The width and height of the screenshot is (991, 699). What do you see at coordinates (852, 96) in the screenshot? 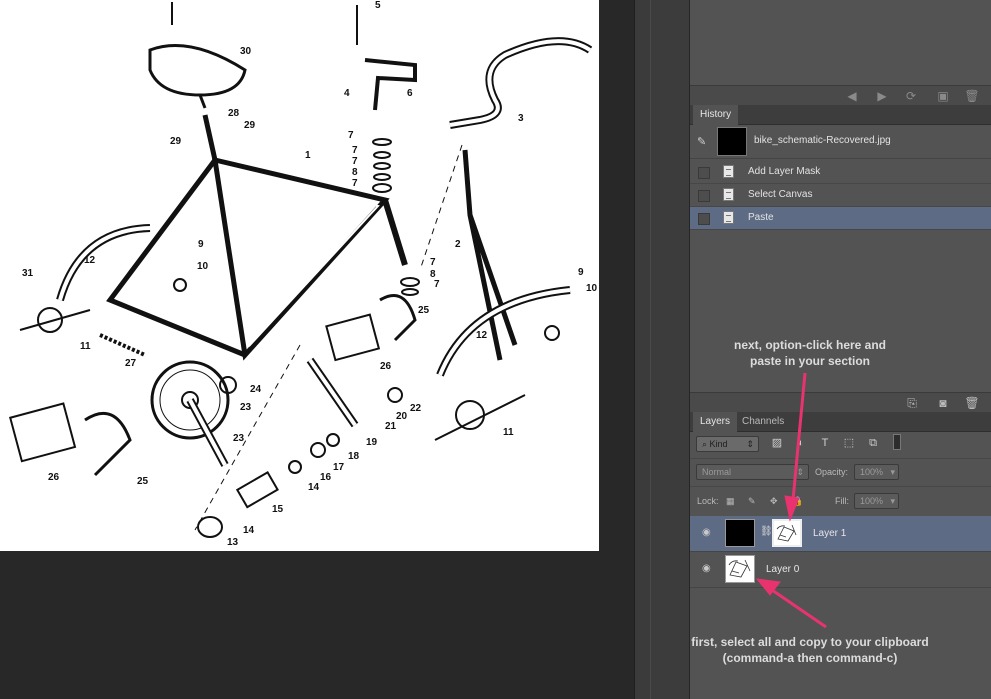
I see `prev-icon: ◀` at bounding box center [852, 96].